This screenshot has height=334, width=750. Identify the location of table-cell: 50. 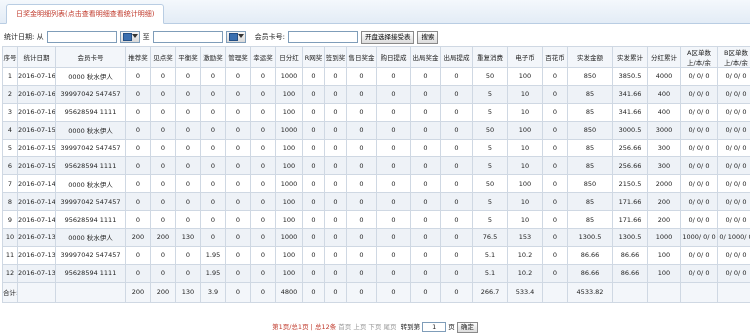
(490, 76).